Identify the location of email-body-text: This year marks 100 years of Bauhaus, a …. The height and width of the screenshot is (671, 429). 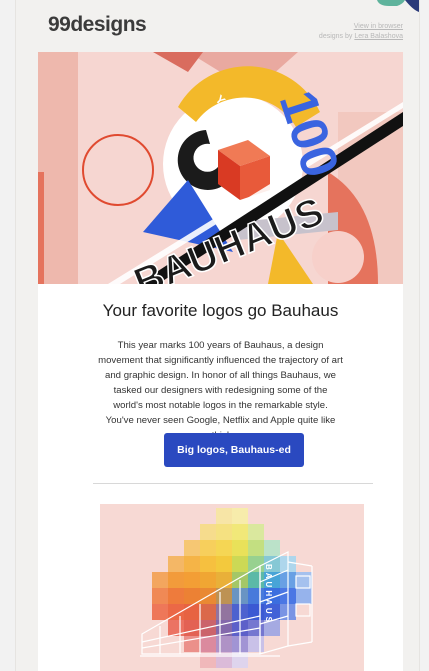
(220, 390).